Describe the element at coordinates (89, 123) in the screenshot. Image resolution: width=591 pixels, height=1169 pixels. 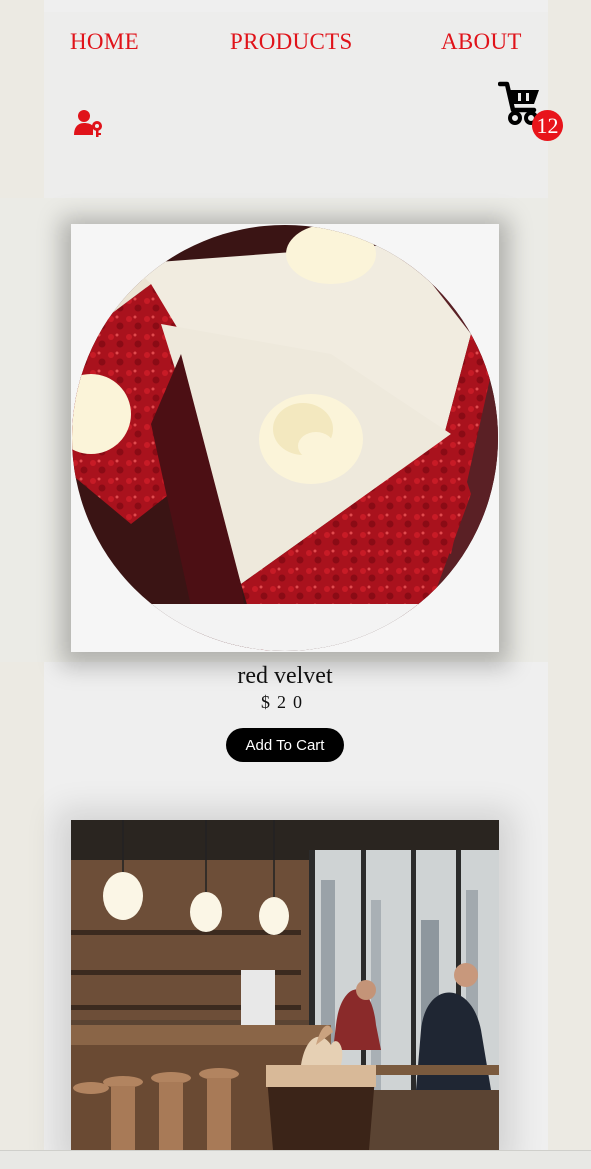
I see `user-key-icon` at that location.